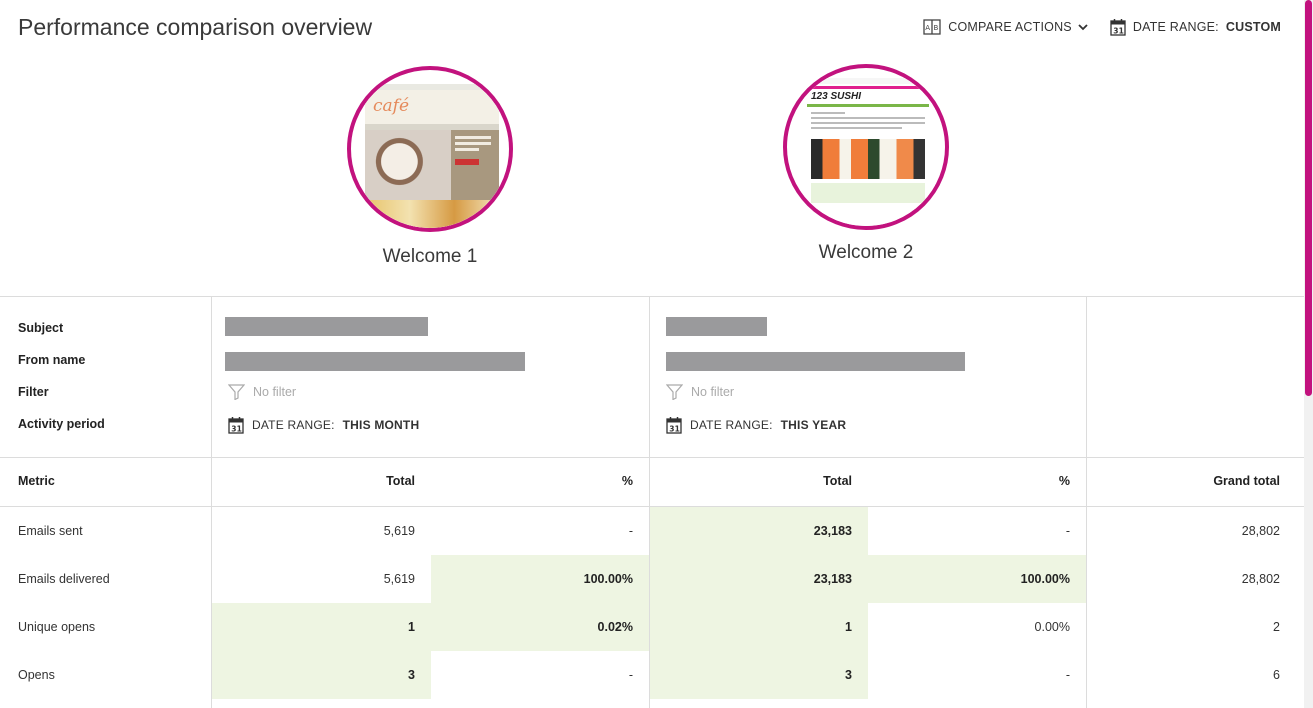  I want to click on percent-header-1: %, so click(532, 481).